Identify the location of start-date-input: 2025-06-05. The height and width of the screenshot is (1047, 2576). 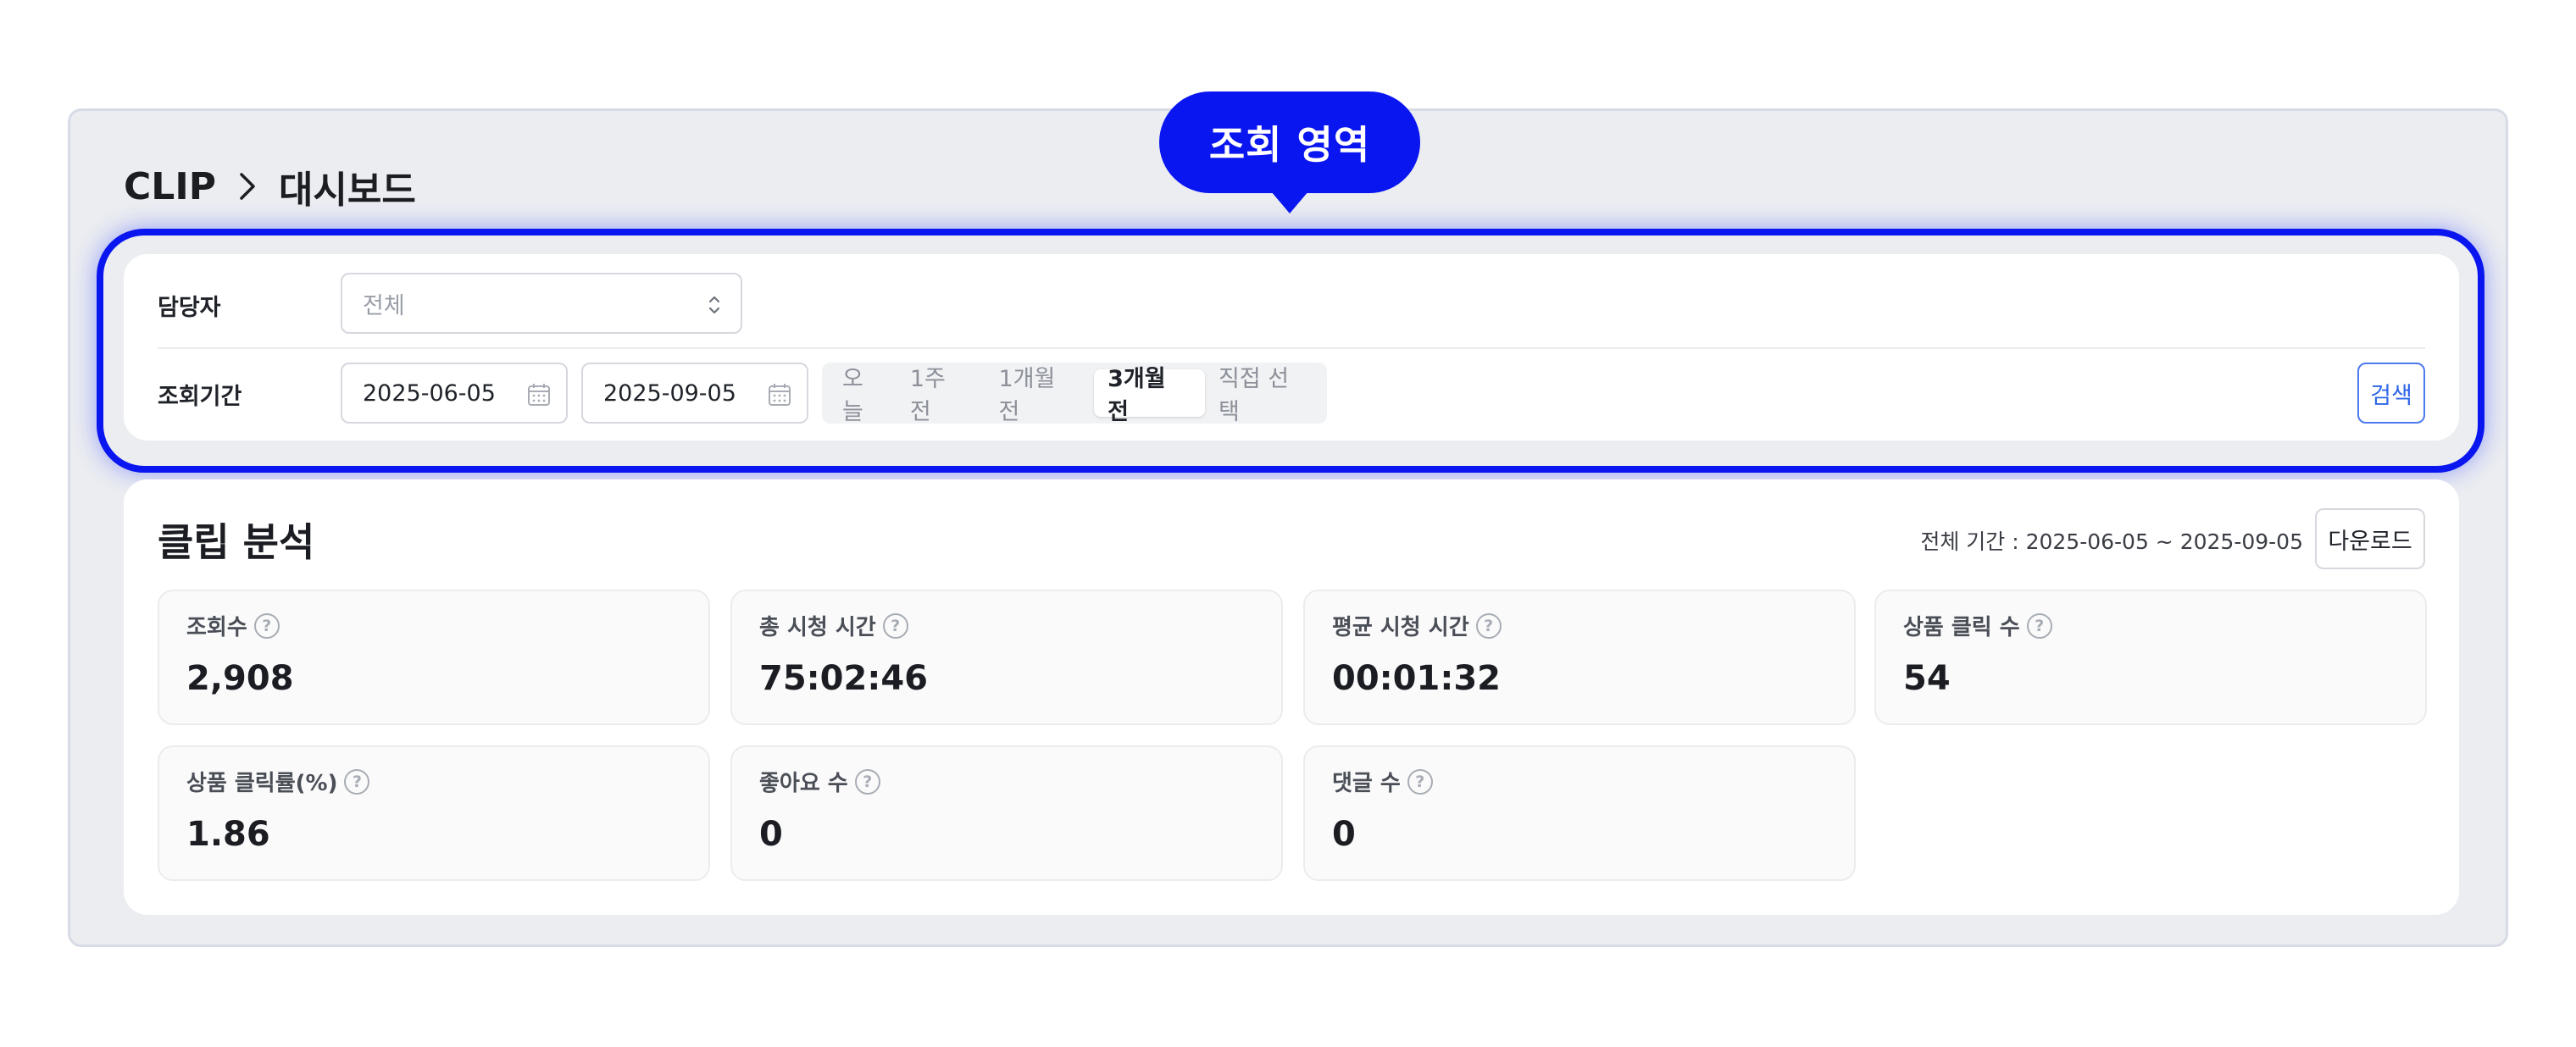
(454, 394).